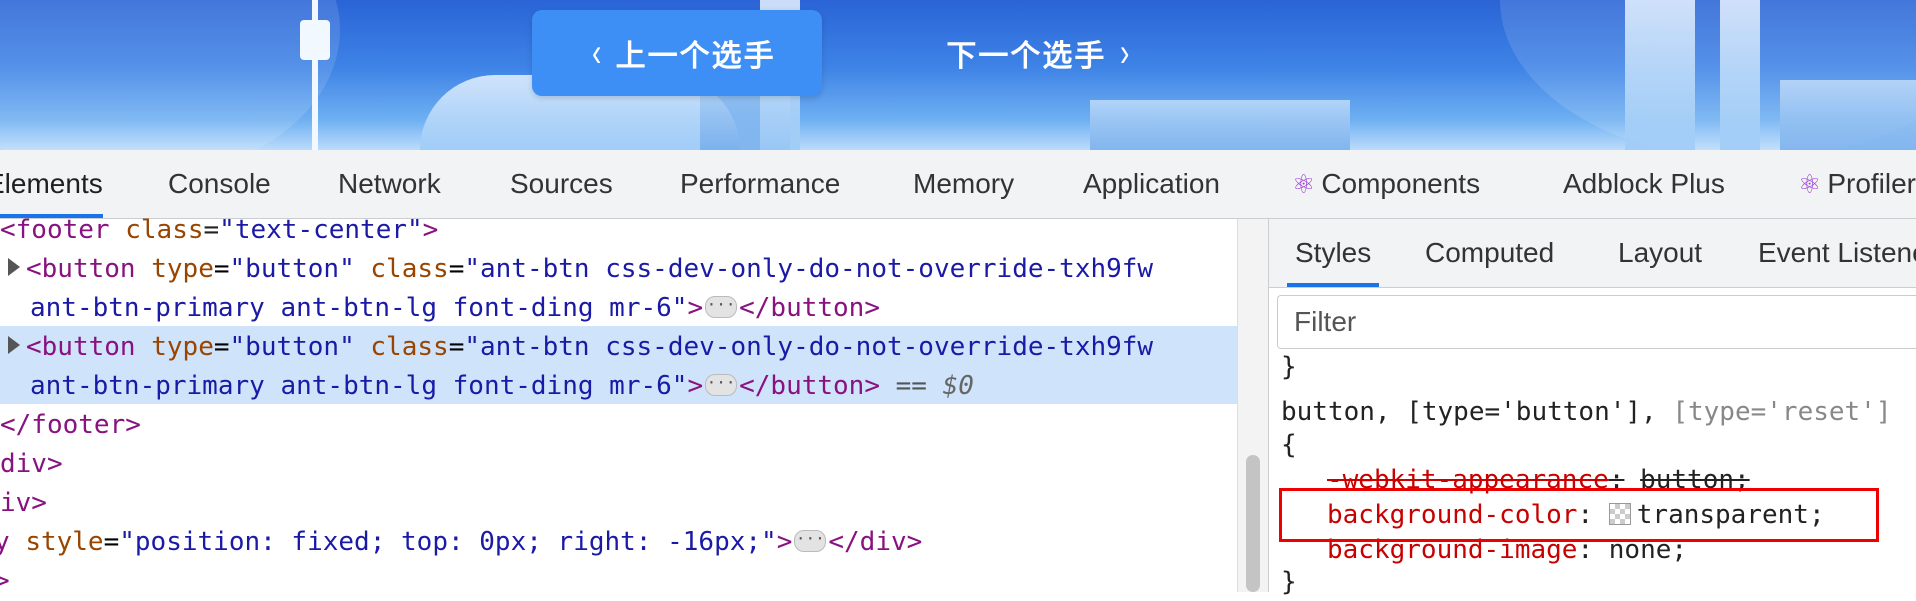 The width and height of the screenshot is (1916, 601). Describe the element at coordinates (1489, 253) in the screenshot. I see `subtab-computed: Computed` at that location.